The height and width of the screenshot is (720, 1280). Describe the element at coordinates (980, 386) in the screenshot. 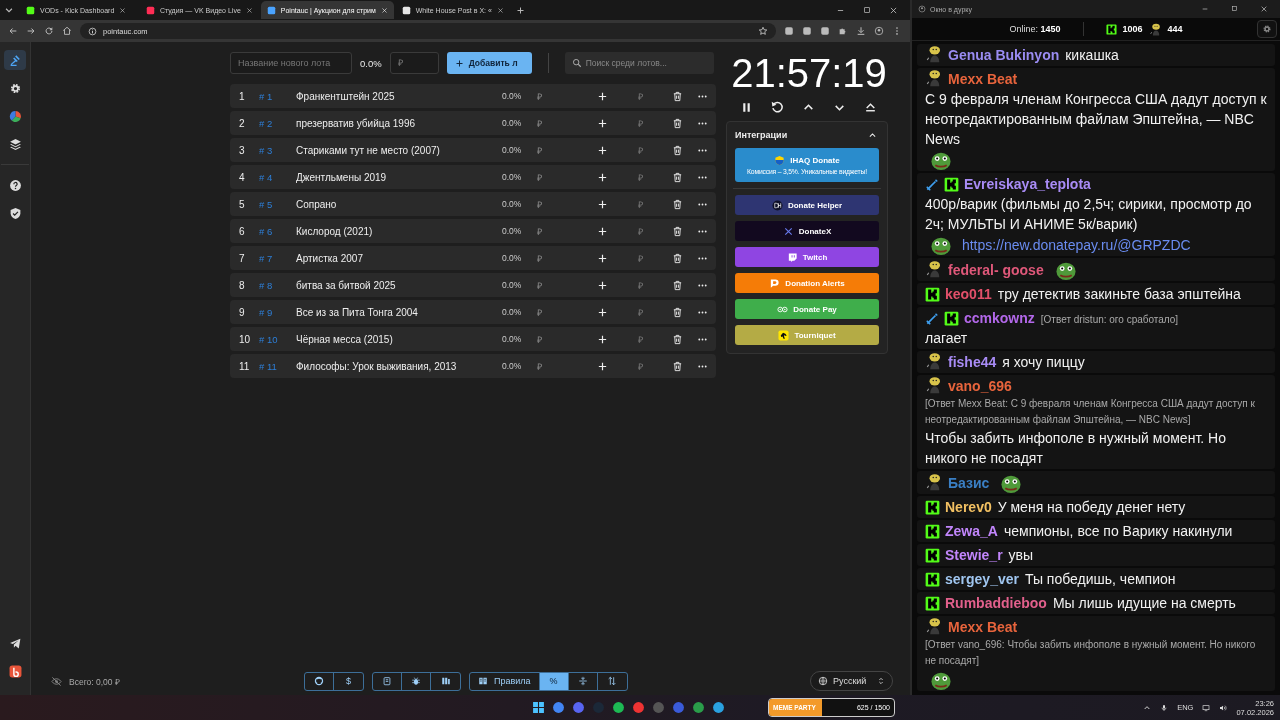

I see `username: vano_696` at that location.